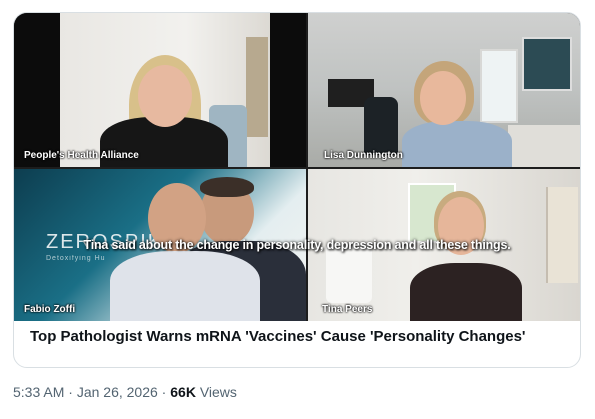 This screenshot has height=419, width=595. I want to click on views-count: 66K, so click(183, 392).